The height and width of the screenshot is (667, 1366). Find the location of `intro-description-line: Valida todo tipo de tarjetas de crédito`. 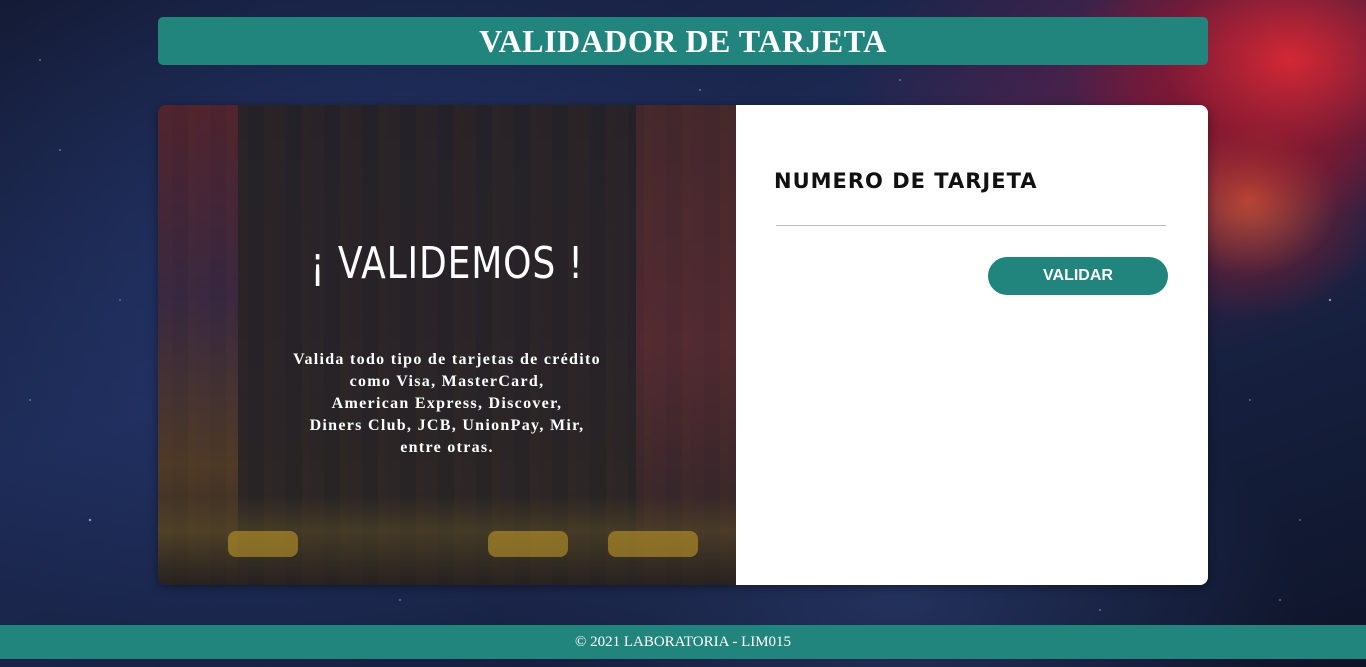

intro-description-line: Valida todo tipo de tarjetas de crédito is located at coordinates (447, 359).